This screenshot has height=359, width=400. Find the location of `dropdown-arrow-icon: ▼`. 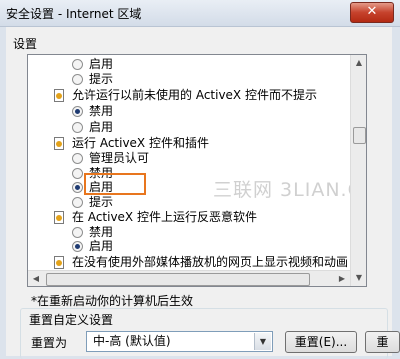

dropdown-arrow-icon: ▼ is located at coordinates (262, 341).